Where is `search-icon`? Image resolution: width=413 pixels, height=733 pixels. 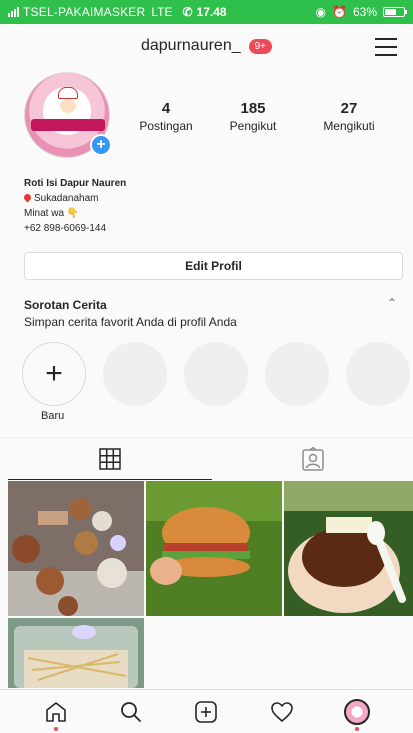
search-icon is located at coordinates (131, 711).